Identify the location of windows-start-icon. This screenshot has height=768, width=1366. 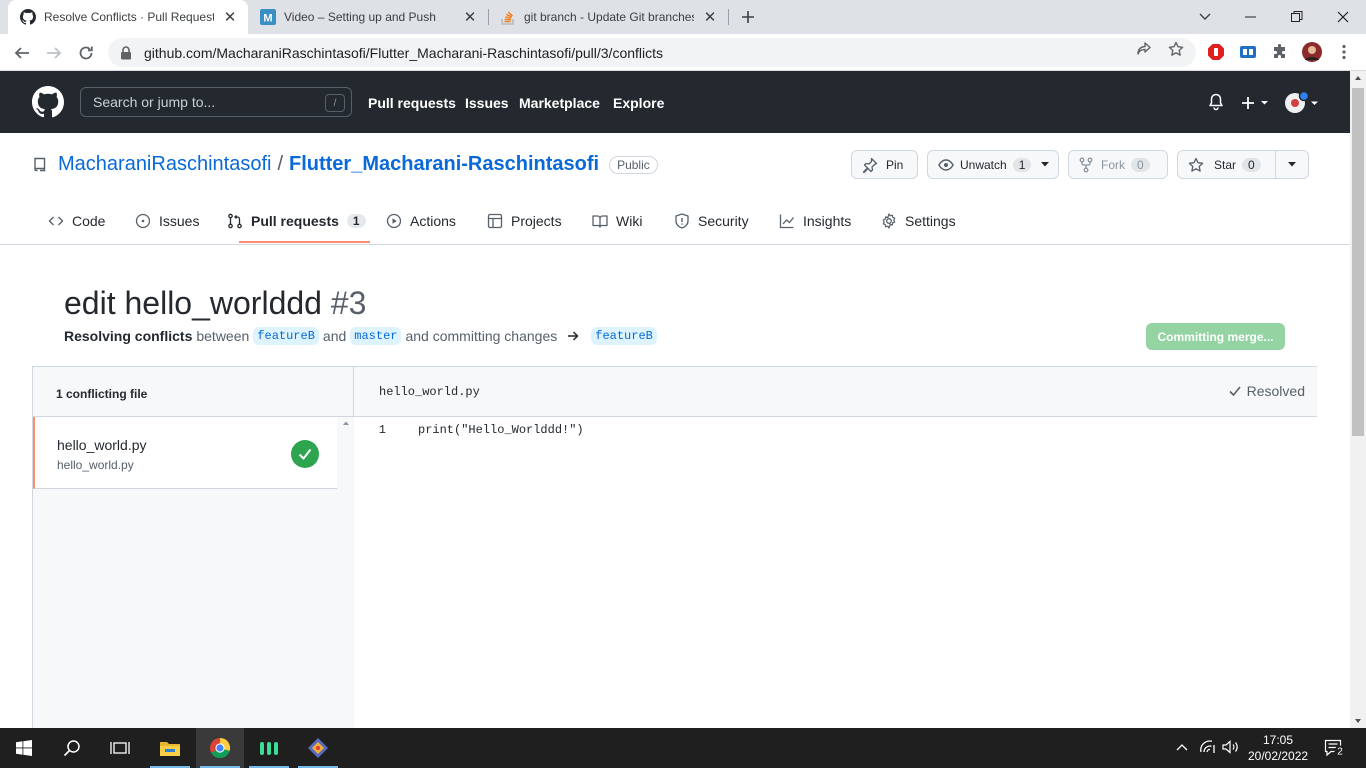
(24, 748).